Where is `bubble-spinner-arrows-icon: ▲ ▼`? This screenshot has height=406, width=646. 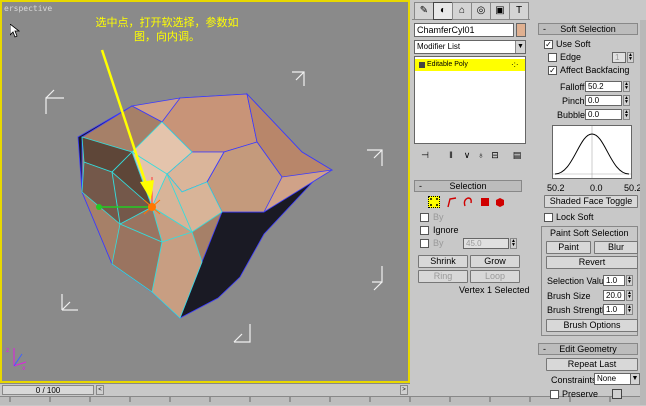 bubble-spinner-arrows-icon: ▲ ▼ is located at coordinates (626, 114).